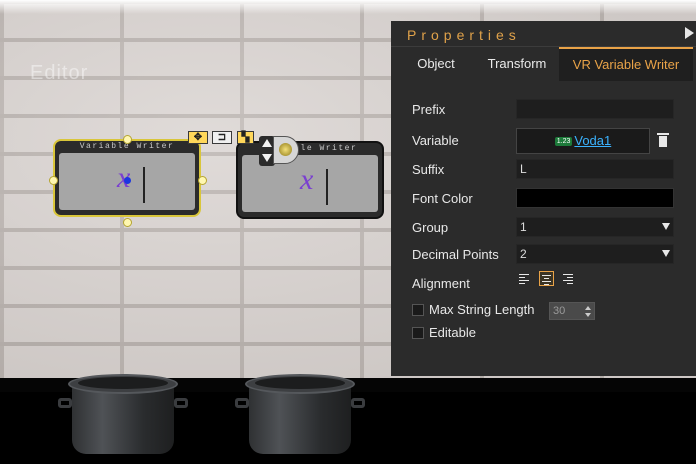 Image resolution: width=696 pixels, height=464 pixels. I want to click on decimal-points-value: 2, so click(523, 254).